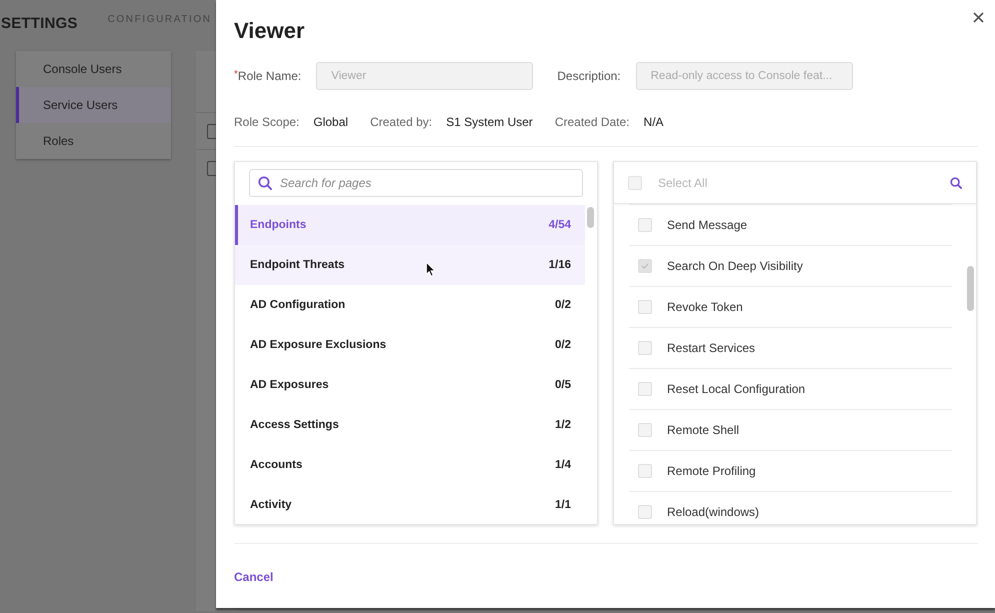 The width and height of the screenshot is (995, 613). What do you see at coordinates (703, 430) in the screenshot?
I see `permission-label: Remote Shell` at bounding box center [703, 430].